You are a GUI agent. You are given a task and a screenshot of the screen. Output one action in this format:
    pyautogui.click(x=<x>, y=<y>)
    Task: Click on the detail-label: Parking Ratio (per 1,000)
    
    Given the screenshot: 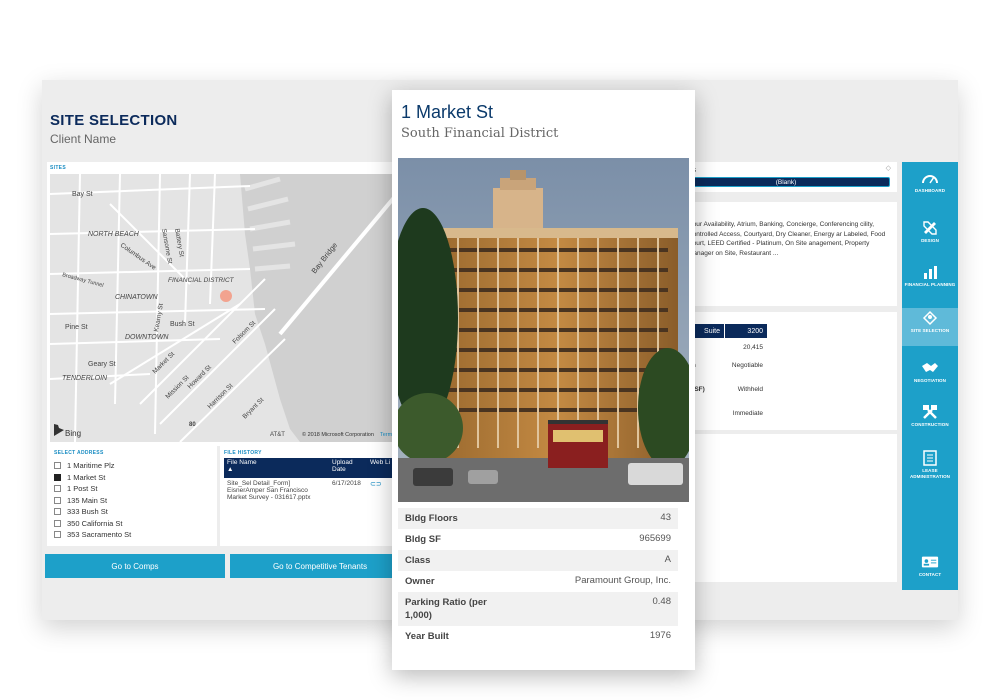 What is the action you would take?
    pyautogui.click(x=446, y=609)
    